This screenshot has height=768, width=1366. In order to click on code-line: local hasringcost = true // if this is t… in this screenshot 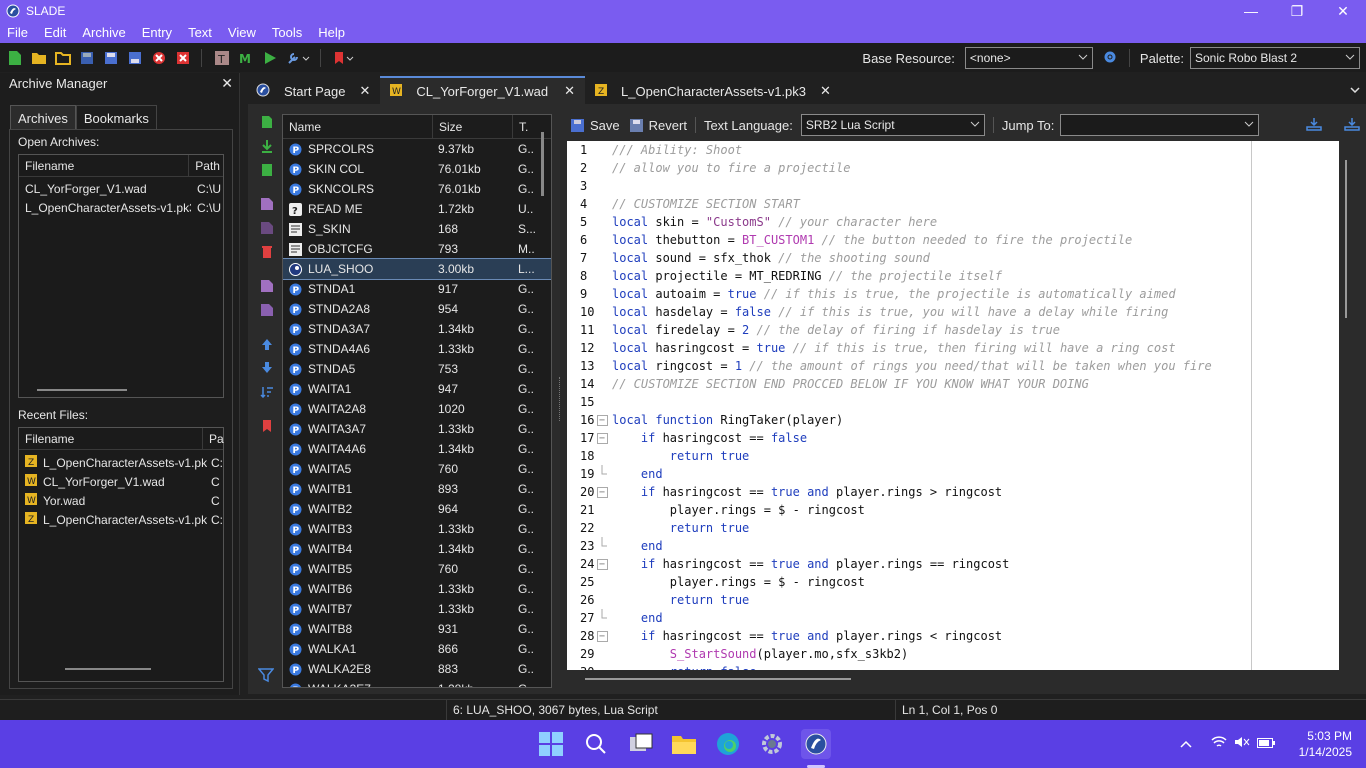, I will do `click(912, 348)`.